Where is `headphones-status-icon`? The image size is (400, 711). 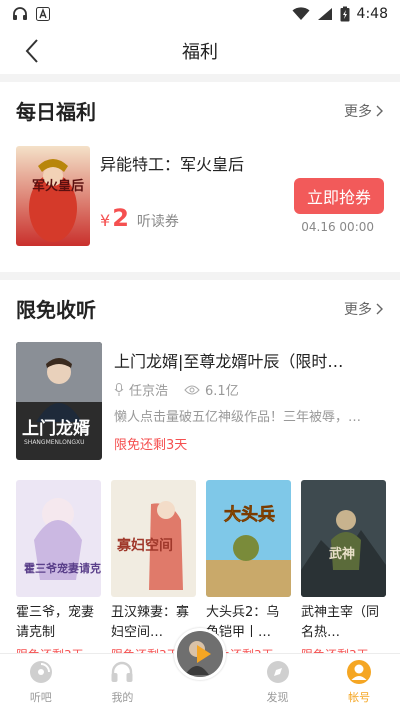 headphones-status-icon is located at coordinates (20, 13).